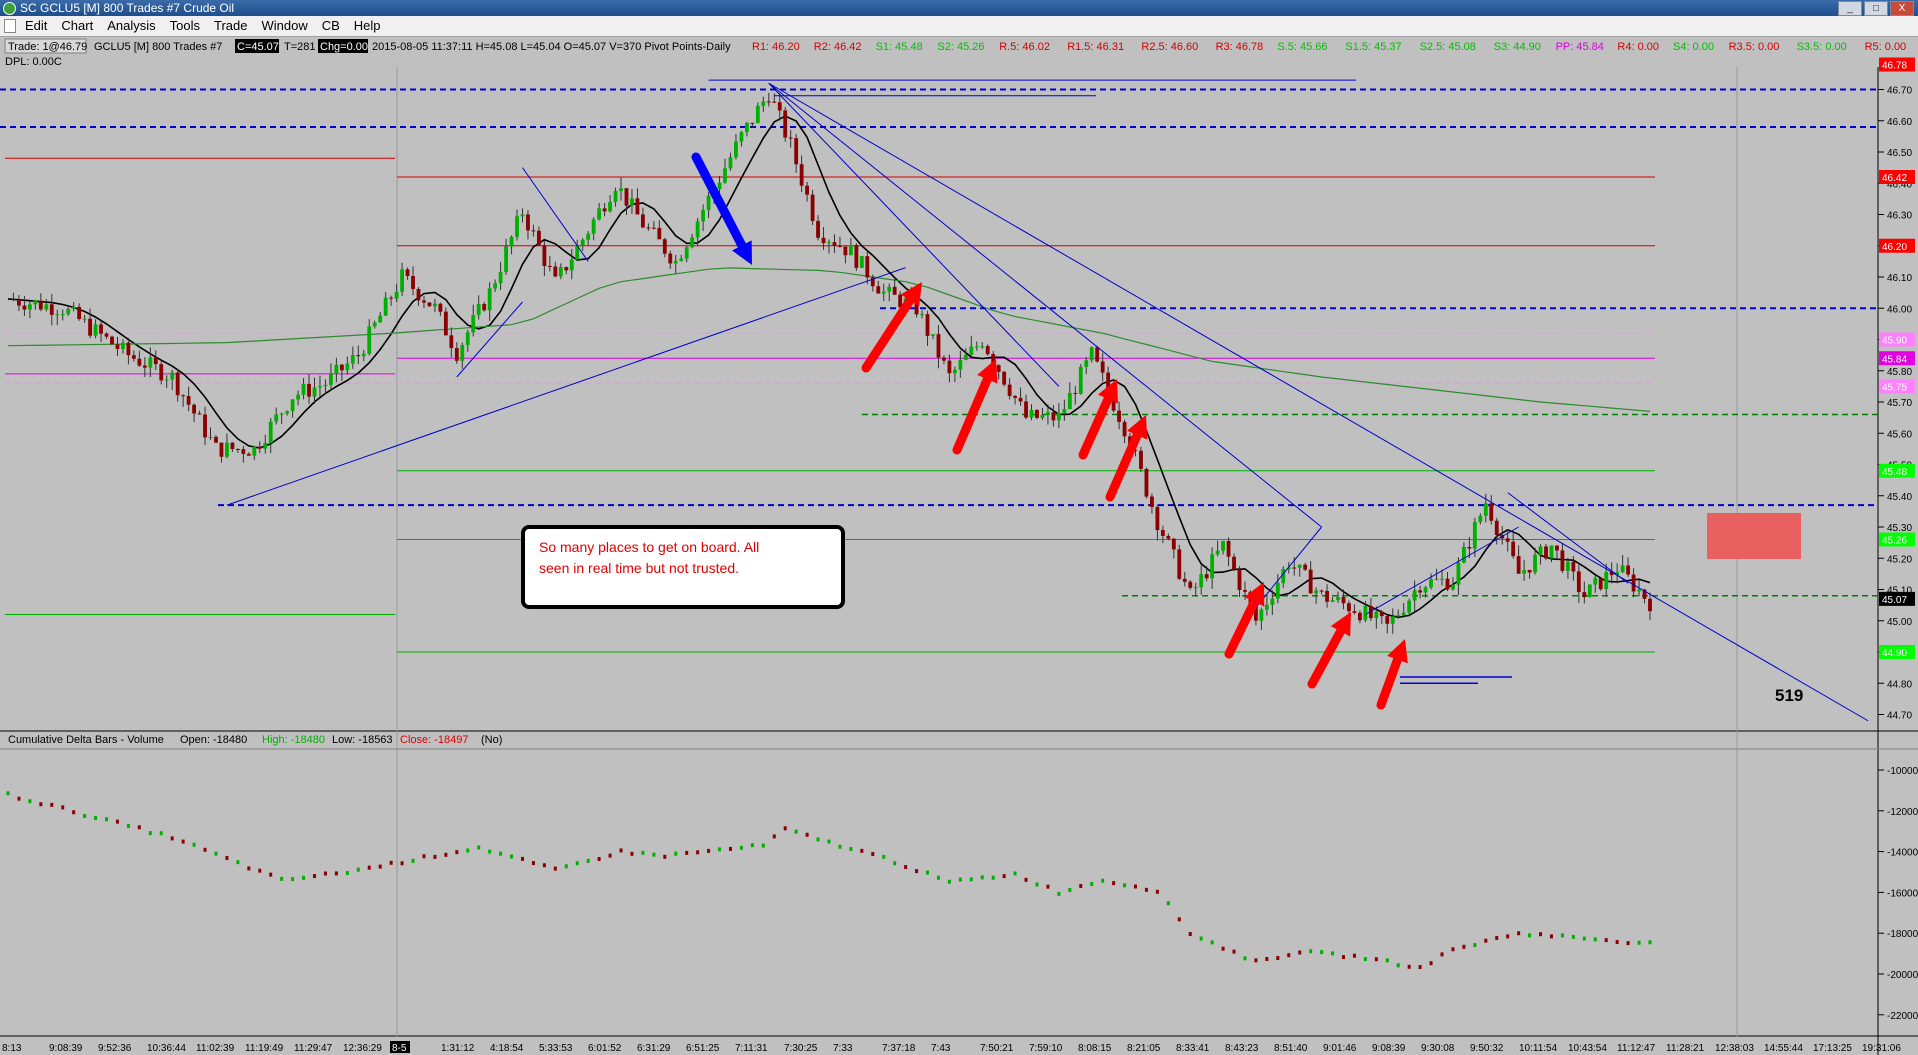  What do you see at coordinates (264, 1048) in the screenshot?
I see `time-tick-label: 11:19:49` at bounding box center [264, 1048].